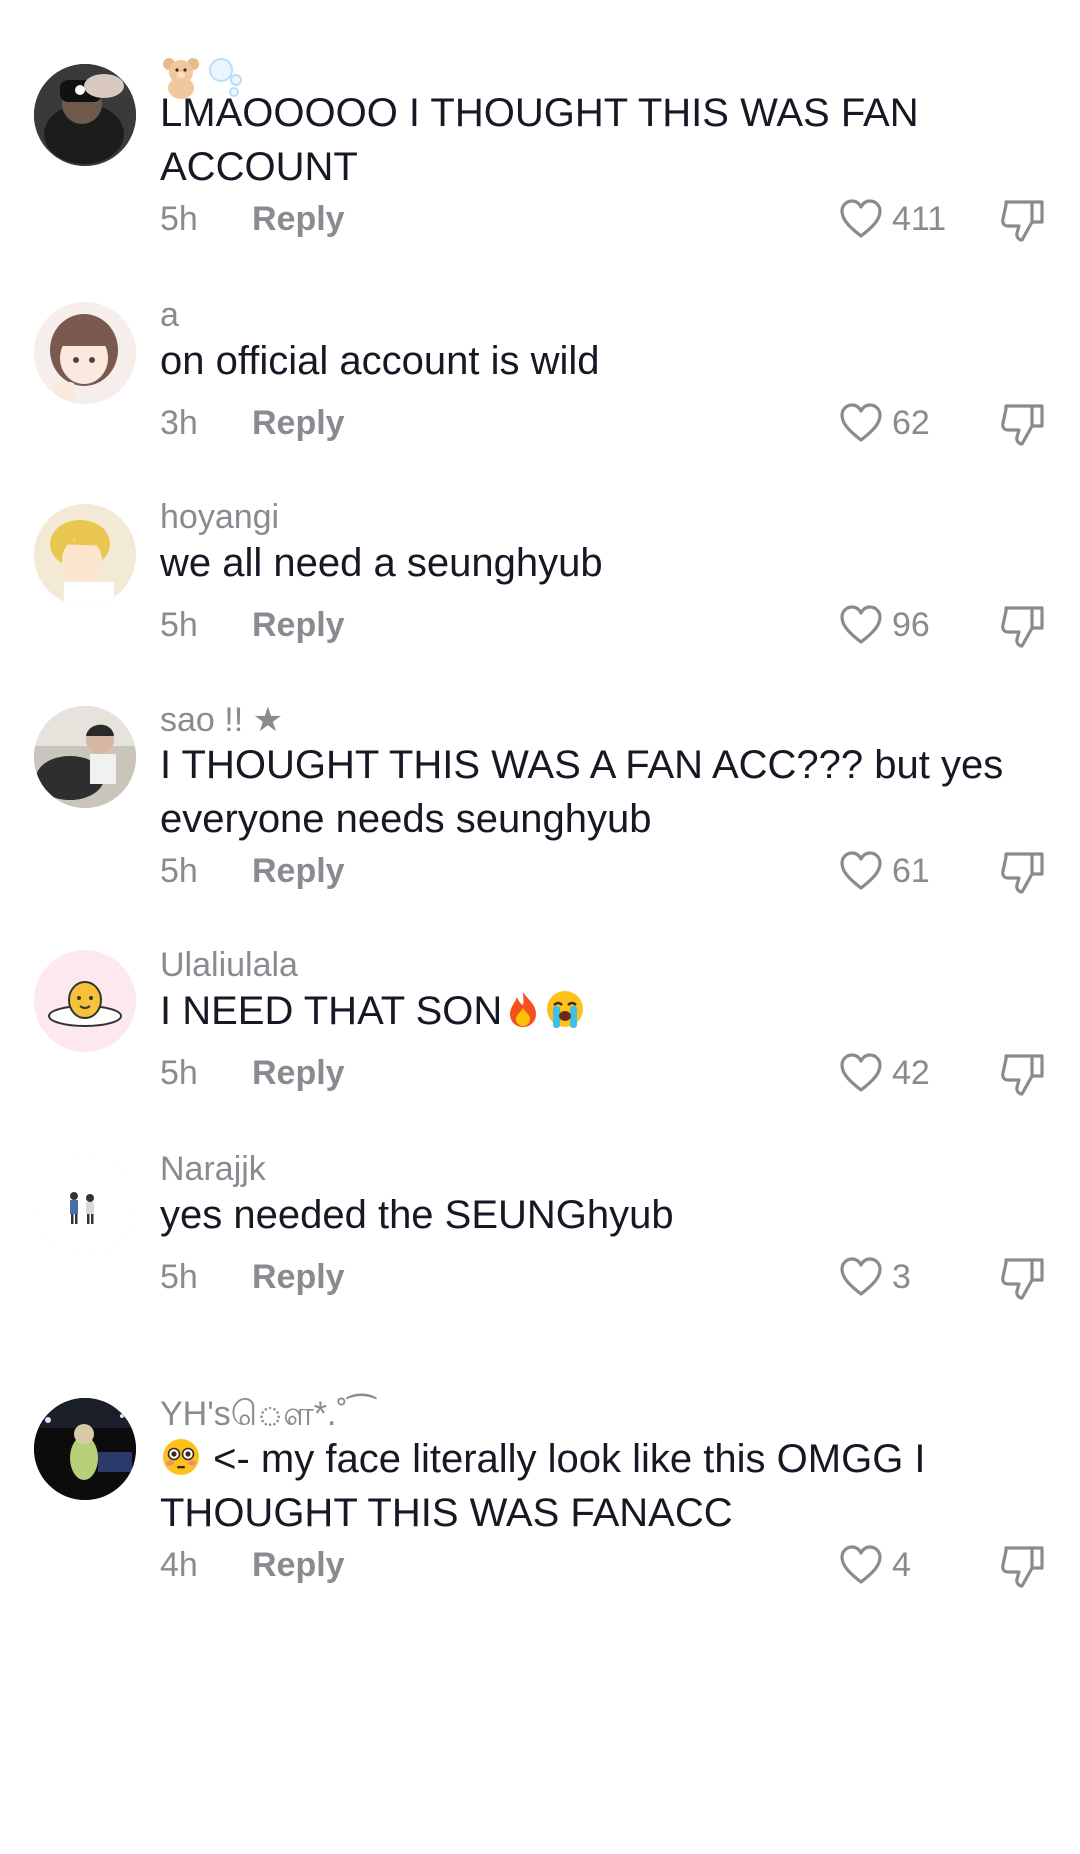 The image size is (1080, 1854). Describe the element at coordinates (911, 422) in the screenshot. I see `like-count: 62` at that location.